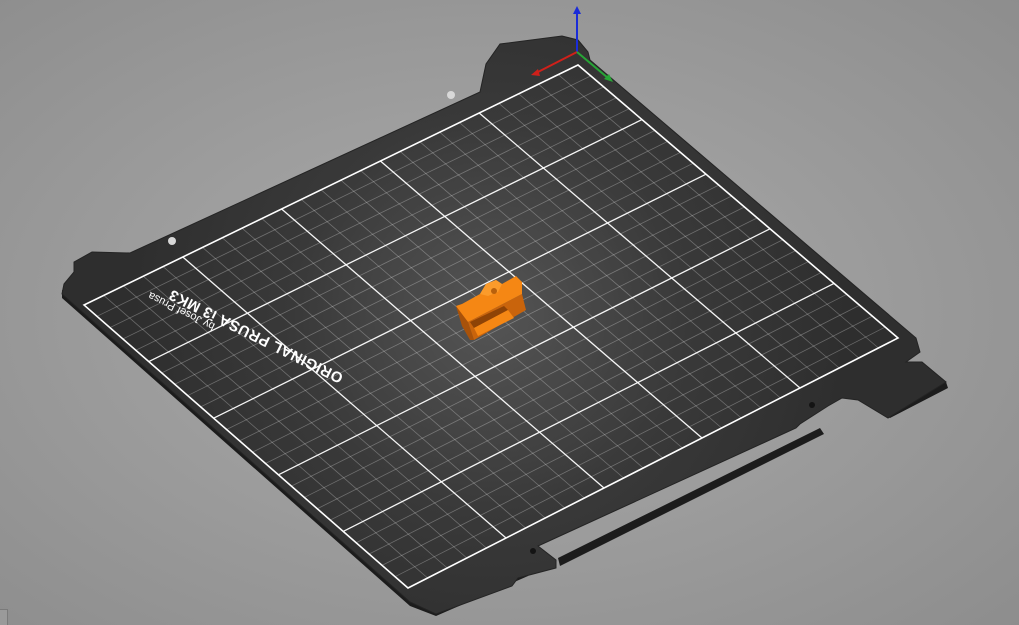 The width and height of the screenshot is (1019, 625). Describe the element at coordinates (4, 617) in the screenshot. I see `sidebar-collapse-handle` at that location.